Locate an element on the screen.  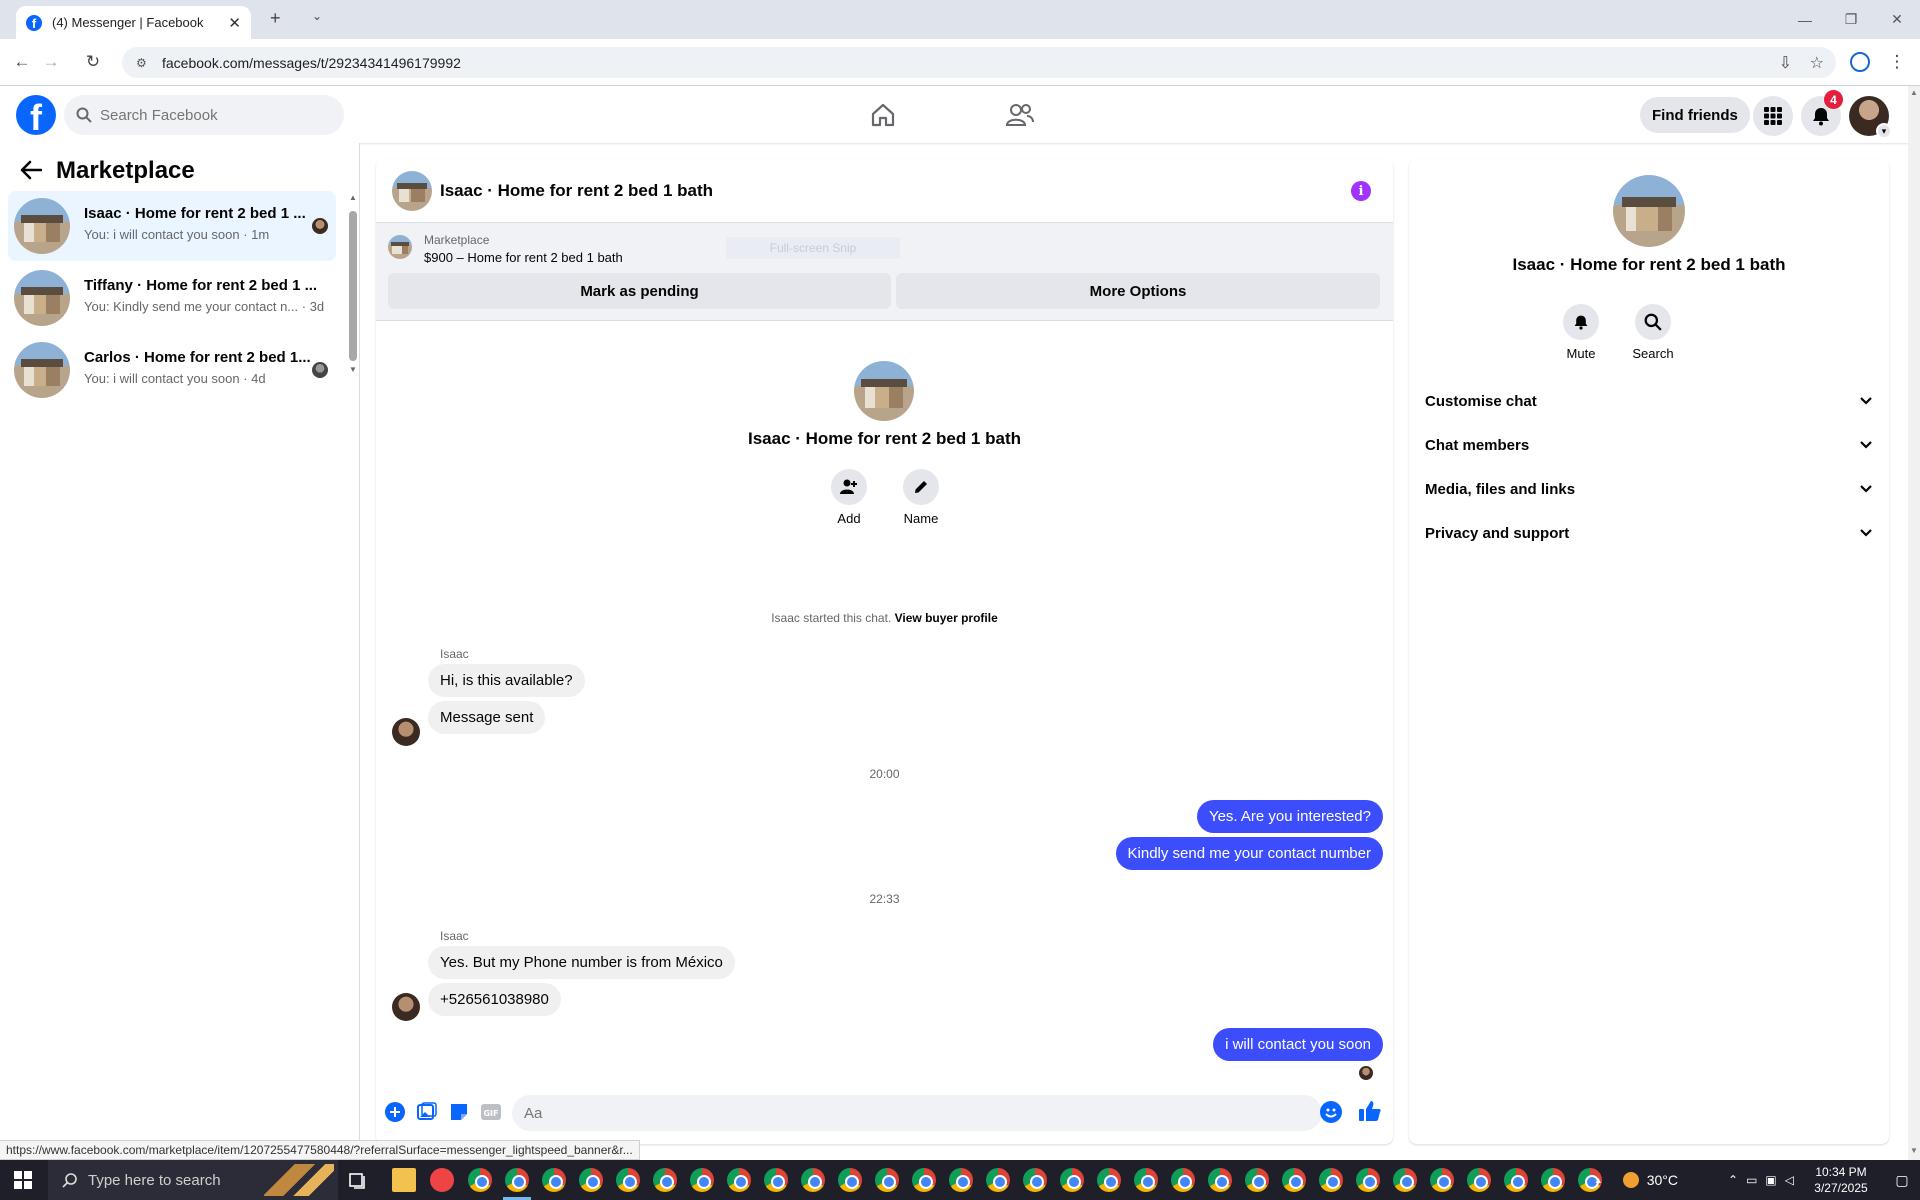
listing-price-title: $900 – Home for rent 2 bed 1 bath is located at coordinates (523, 257).